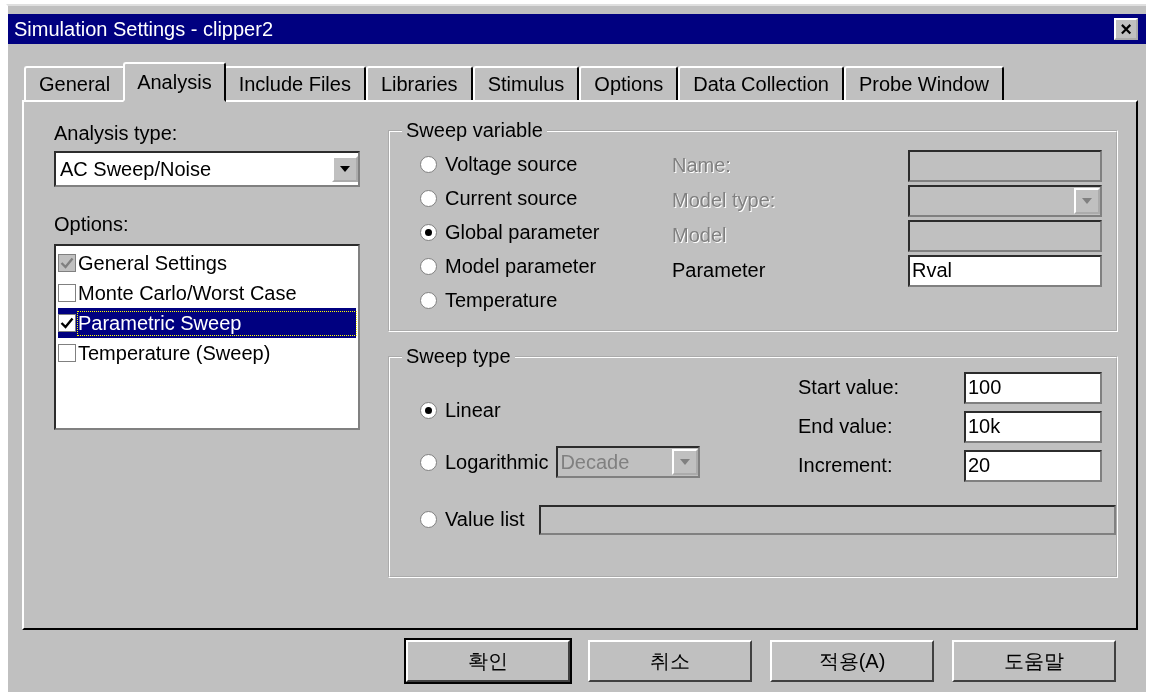 The width and height of the screenshot is (1149, 692). Describe the element at coordinates (852, 661) in the screenshot. I see `dialog-button: 적용(A)` at that location.